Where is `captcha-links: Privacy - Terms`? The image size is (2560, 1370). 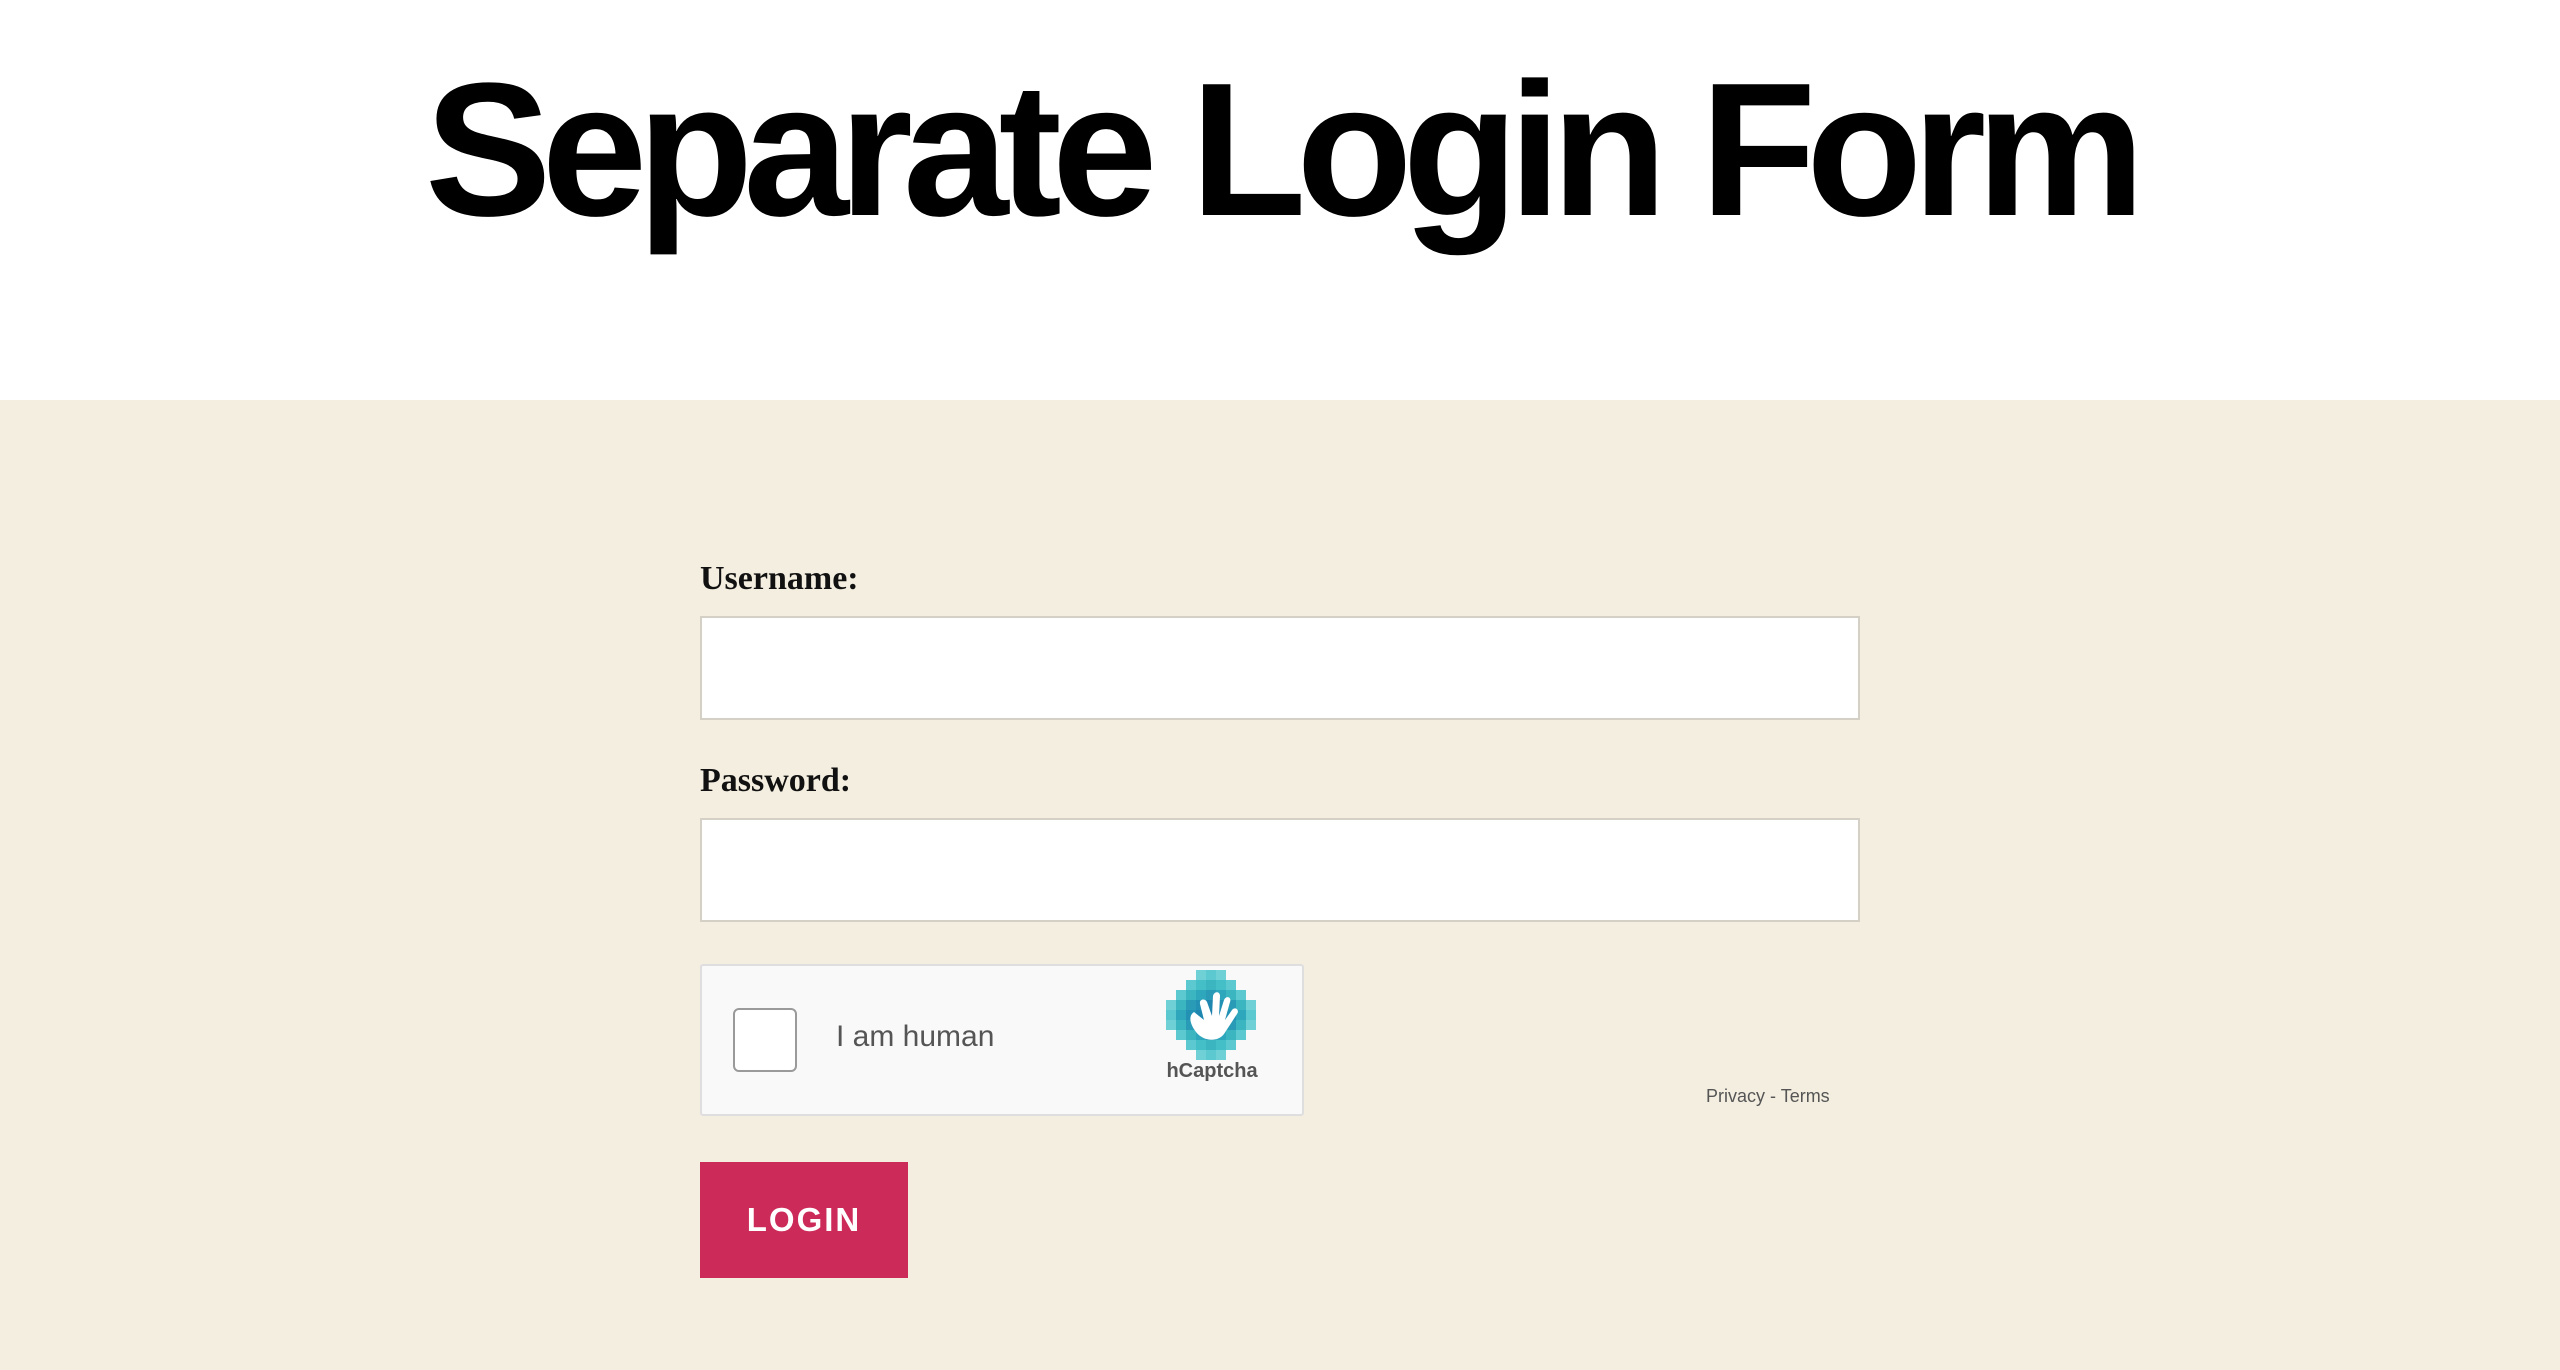
captcha-links: Privacy - Terms is located at coordinates (1768, 1096).